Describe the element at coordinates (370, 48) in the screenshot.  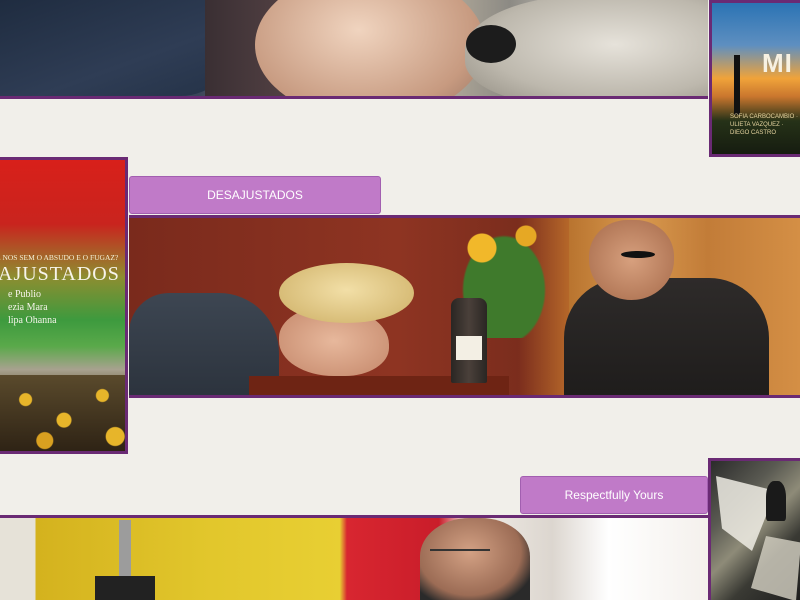
I see `person-face` at that location.